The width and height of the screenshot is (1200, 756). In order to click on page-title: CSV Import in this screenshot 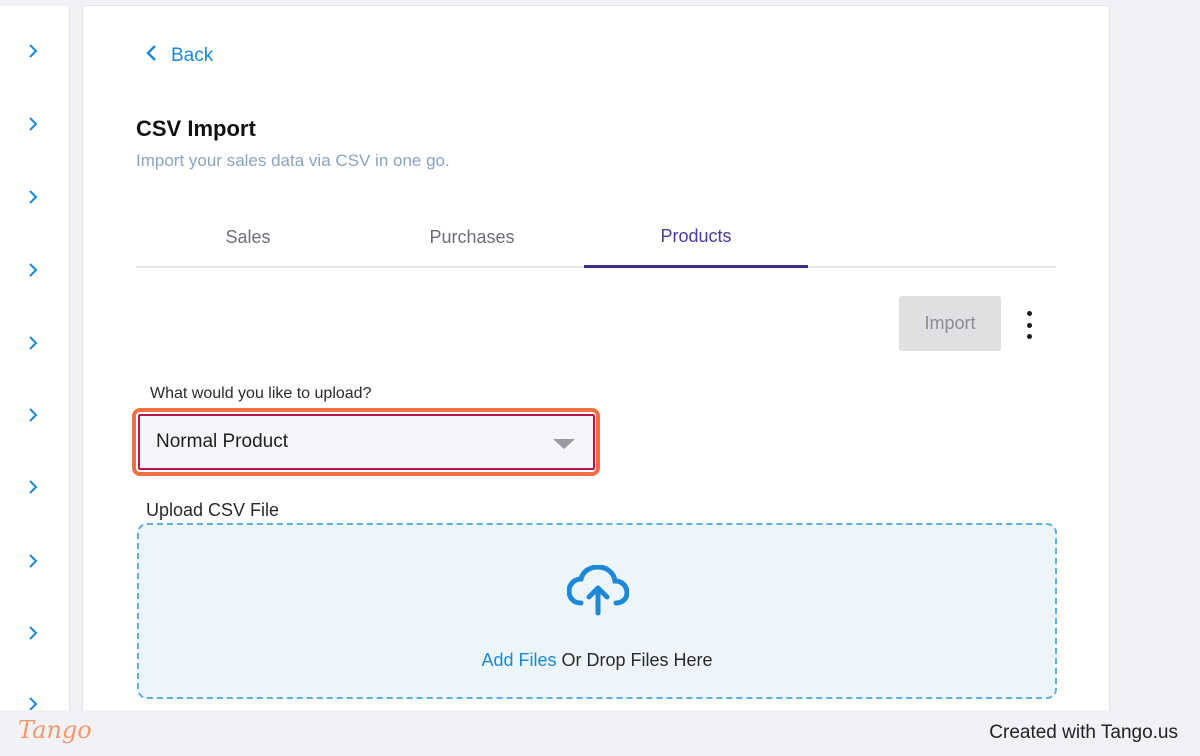, I will do `click(196, 128)`.